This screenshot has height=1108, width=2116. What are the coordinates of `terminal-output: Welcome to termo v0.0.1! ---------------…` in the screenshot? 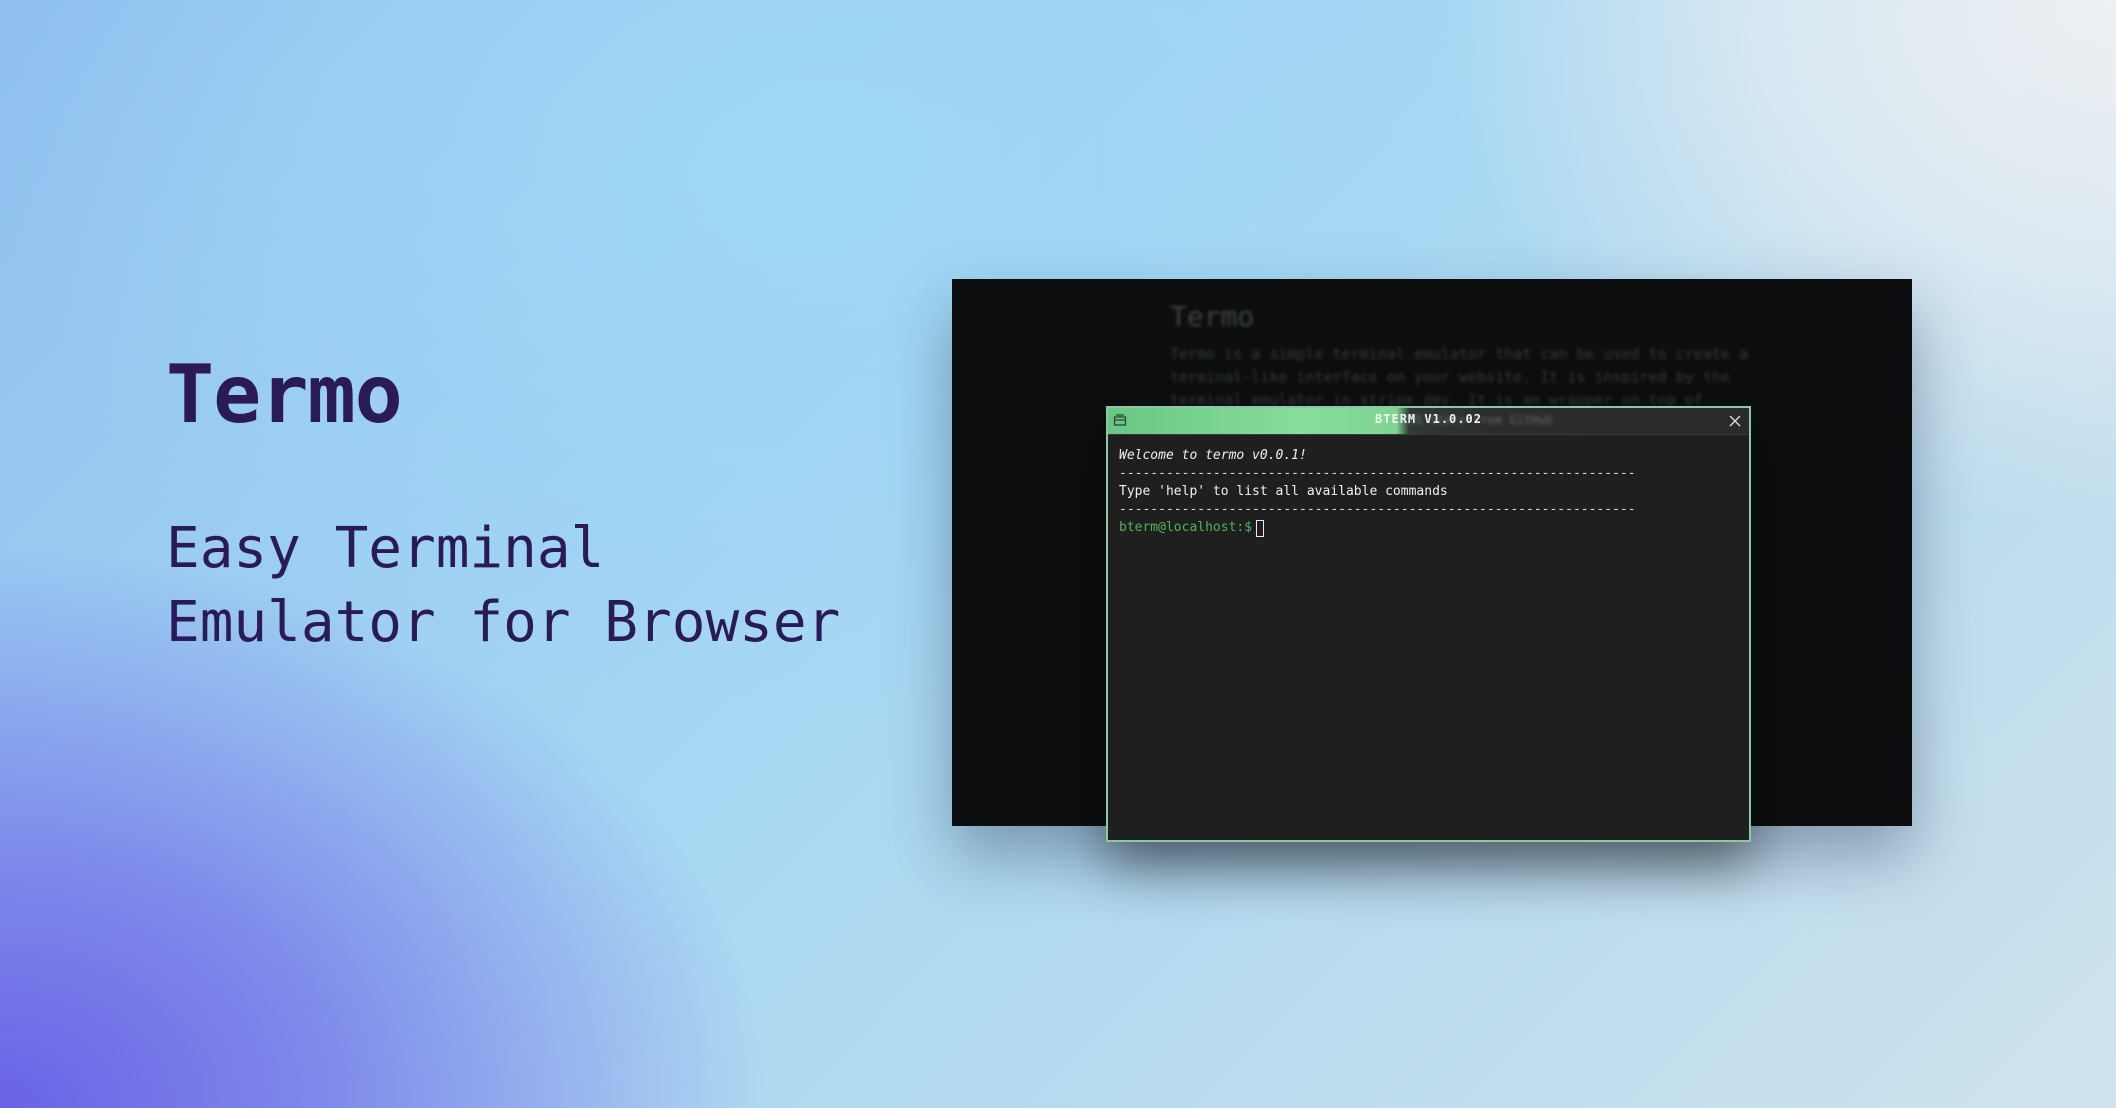 It's located at (1428, 490).